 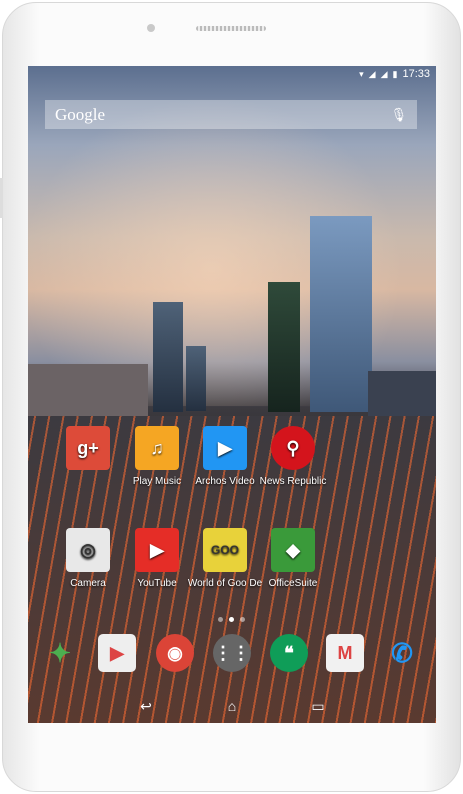 What do you see at coordinates (88, 448) in the screenshot?
I see `google-plus-folder-icon: g+` at bounding box center [88, 448].